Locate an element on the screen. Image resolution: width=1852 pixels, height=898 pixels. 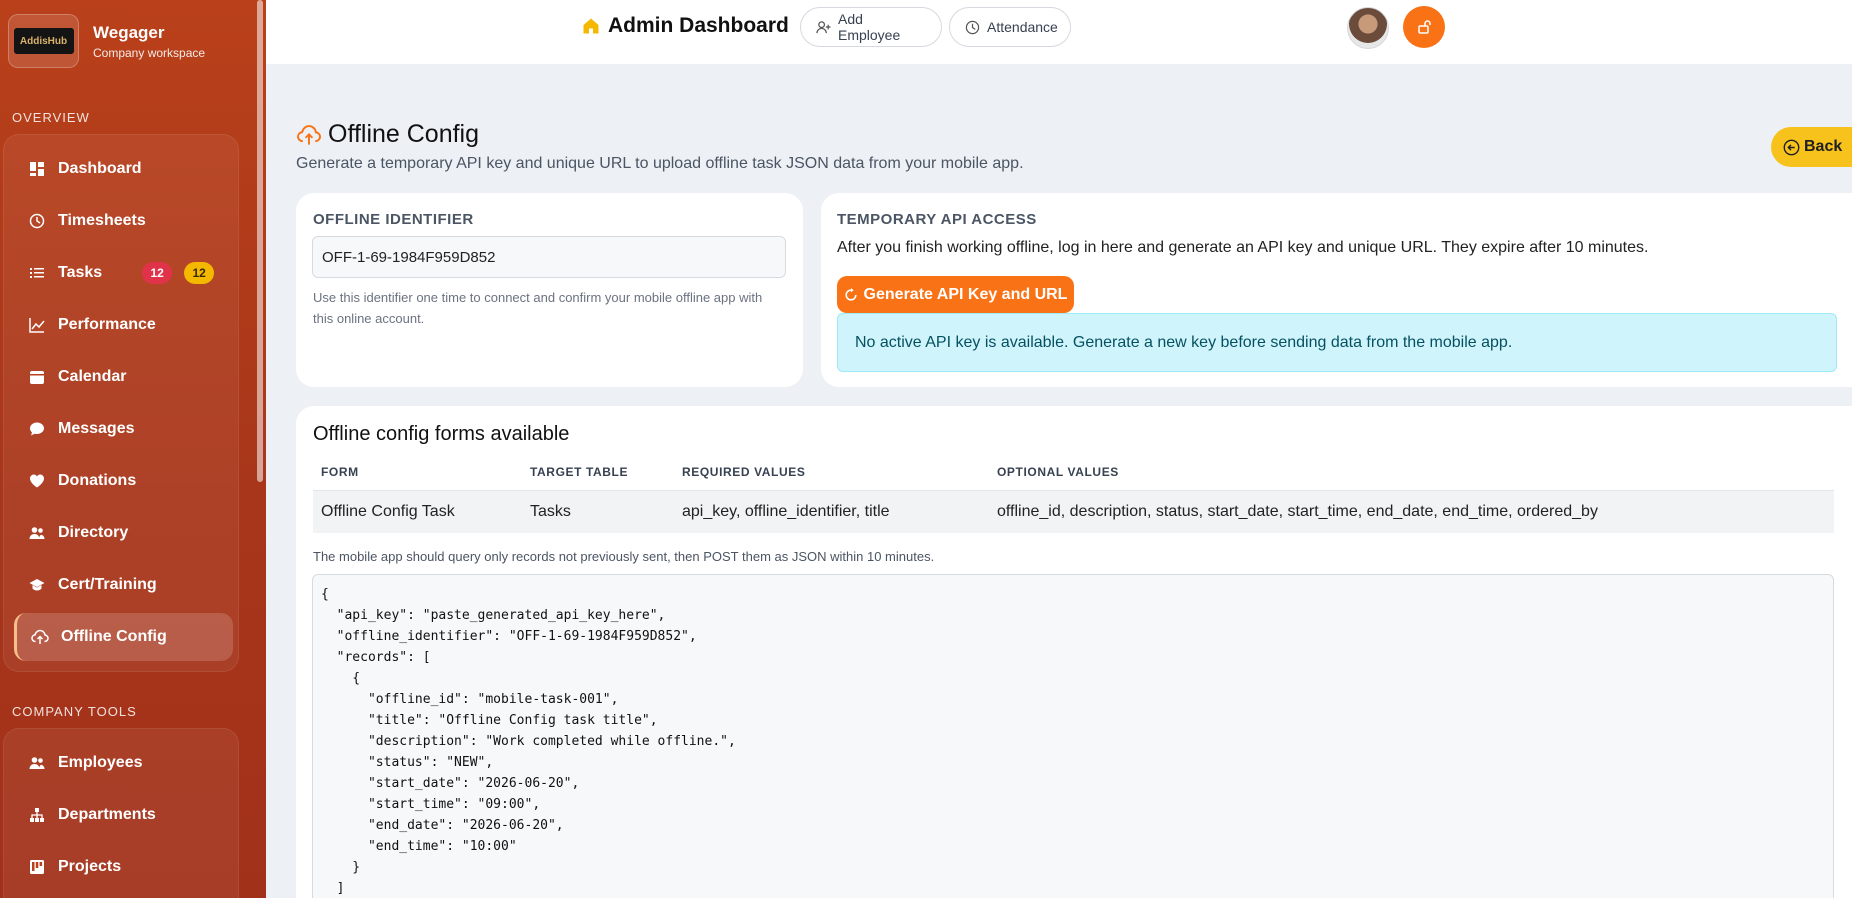
sidebar-item-label: Dashboard is located at coordinates (100, 168).